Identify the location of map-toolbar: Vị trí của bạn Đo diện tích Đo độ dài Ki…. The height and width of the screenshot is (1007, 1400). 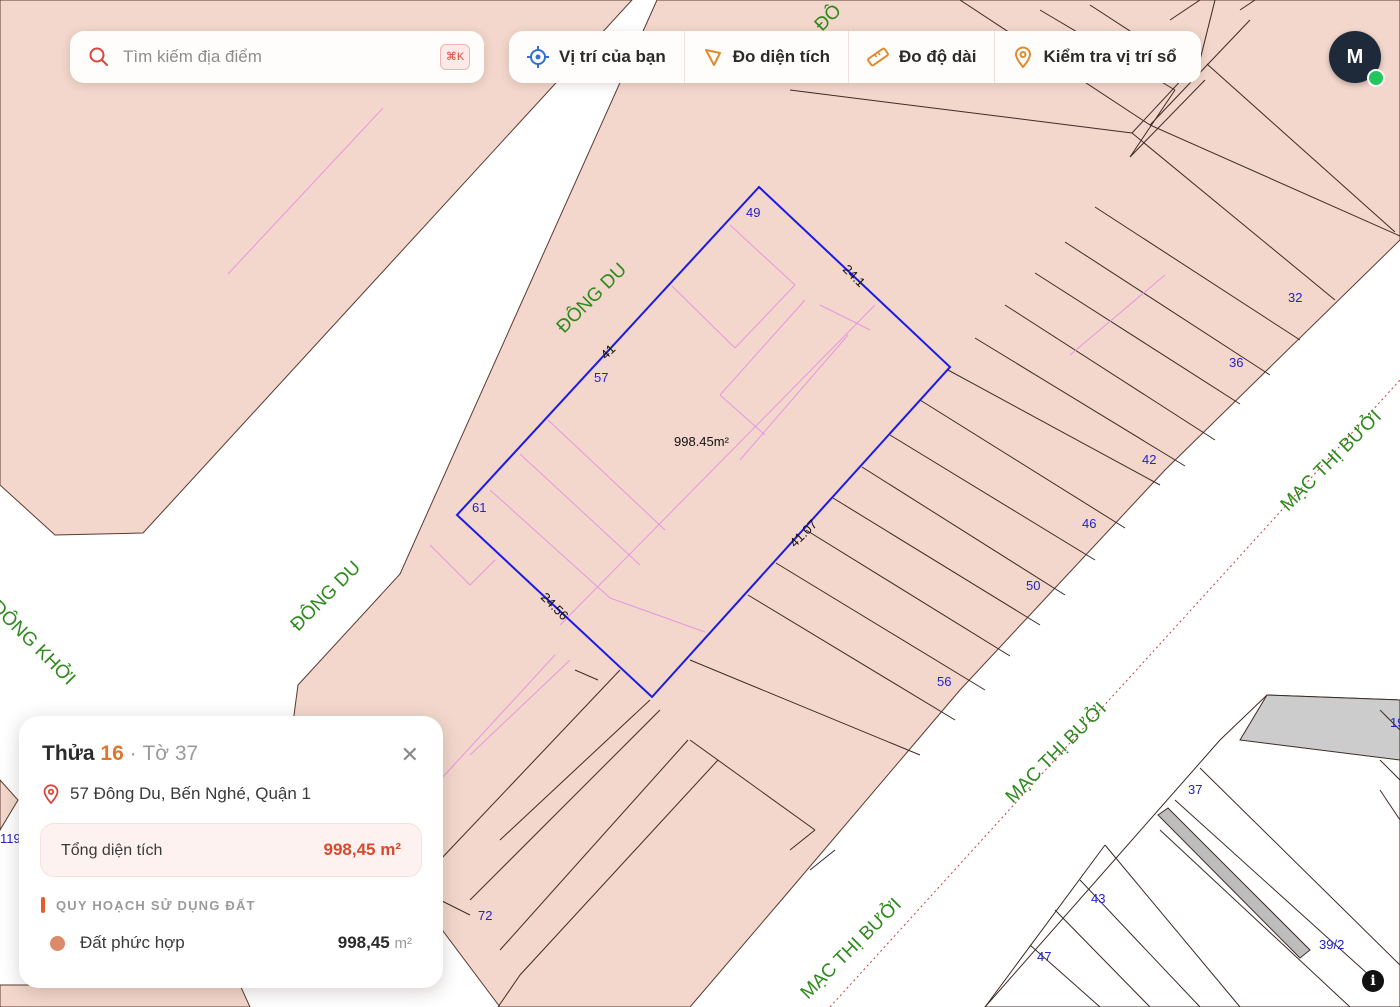
(855, 57).